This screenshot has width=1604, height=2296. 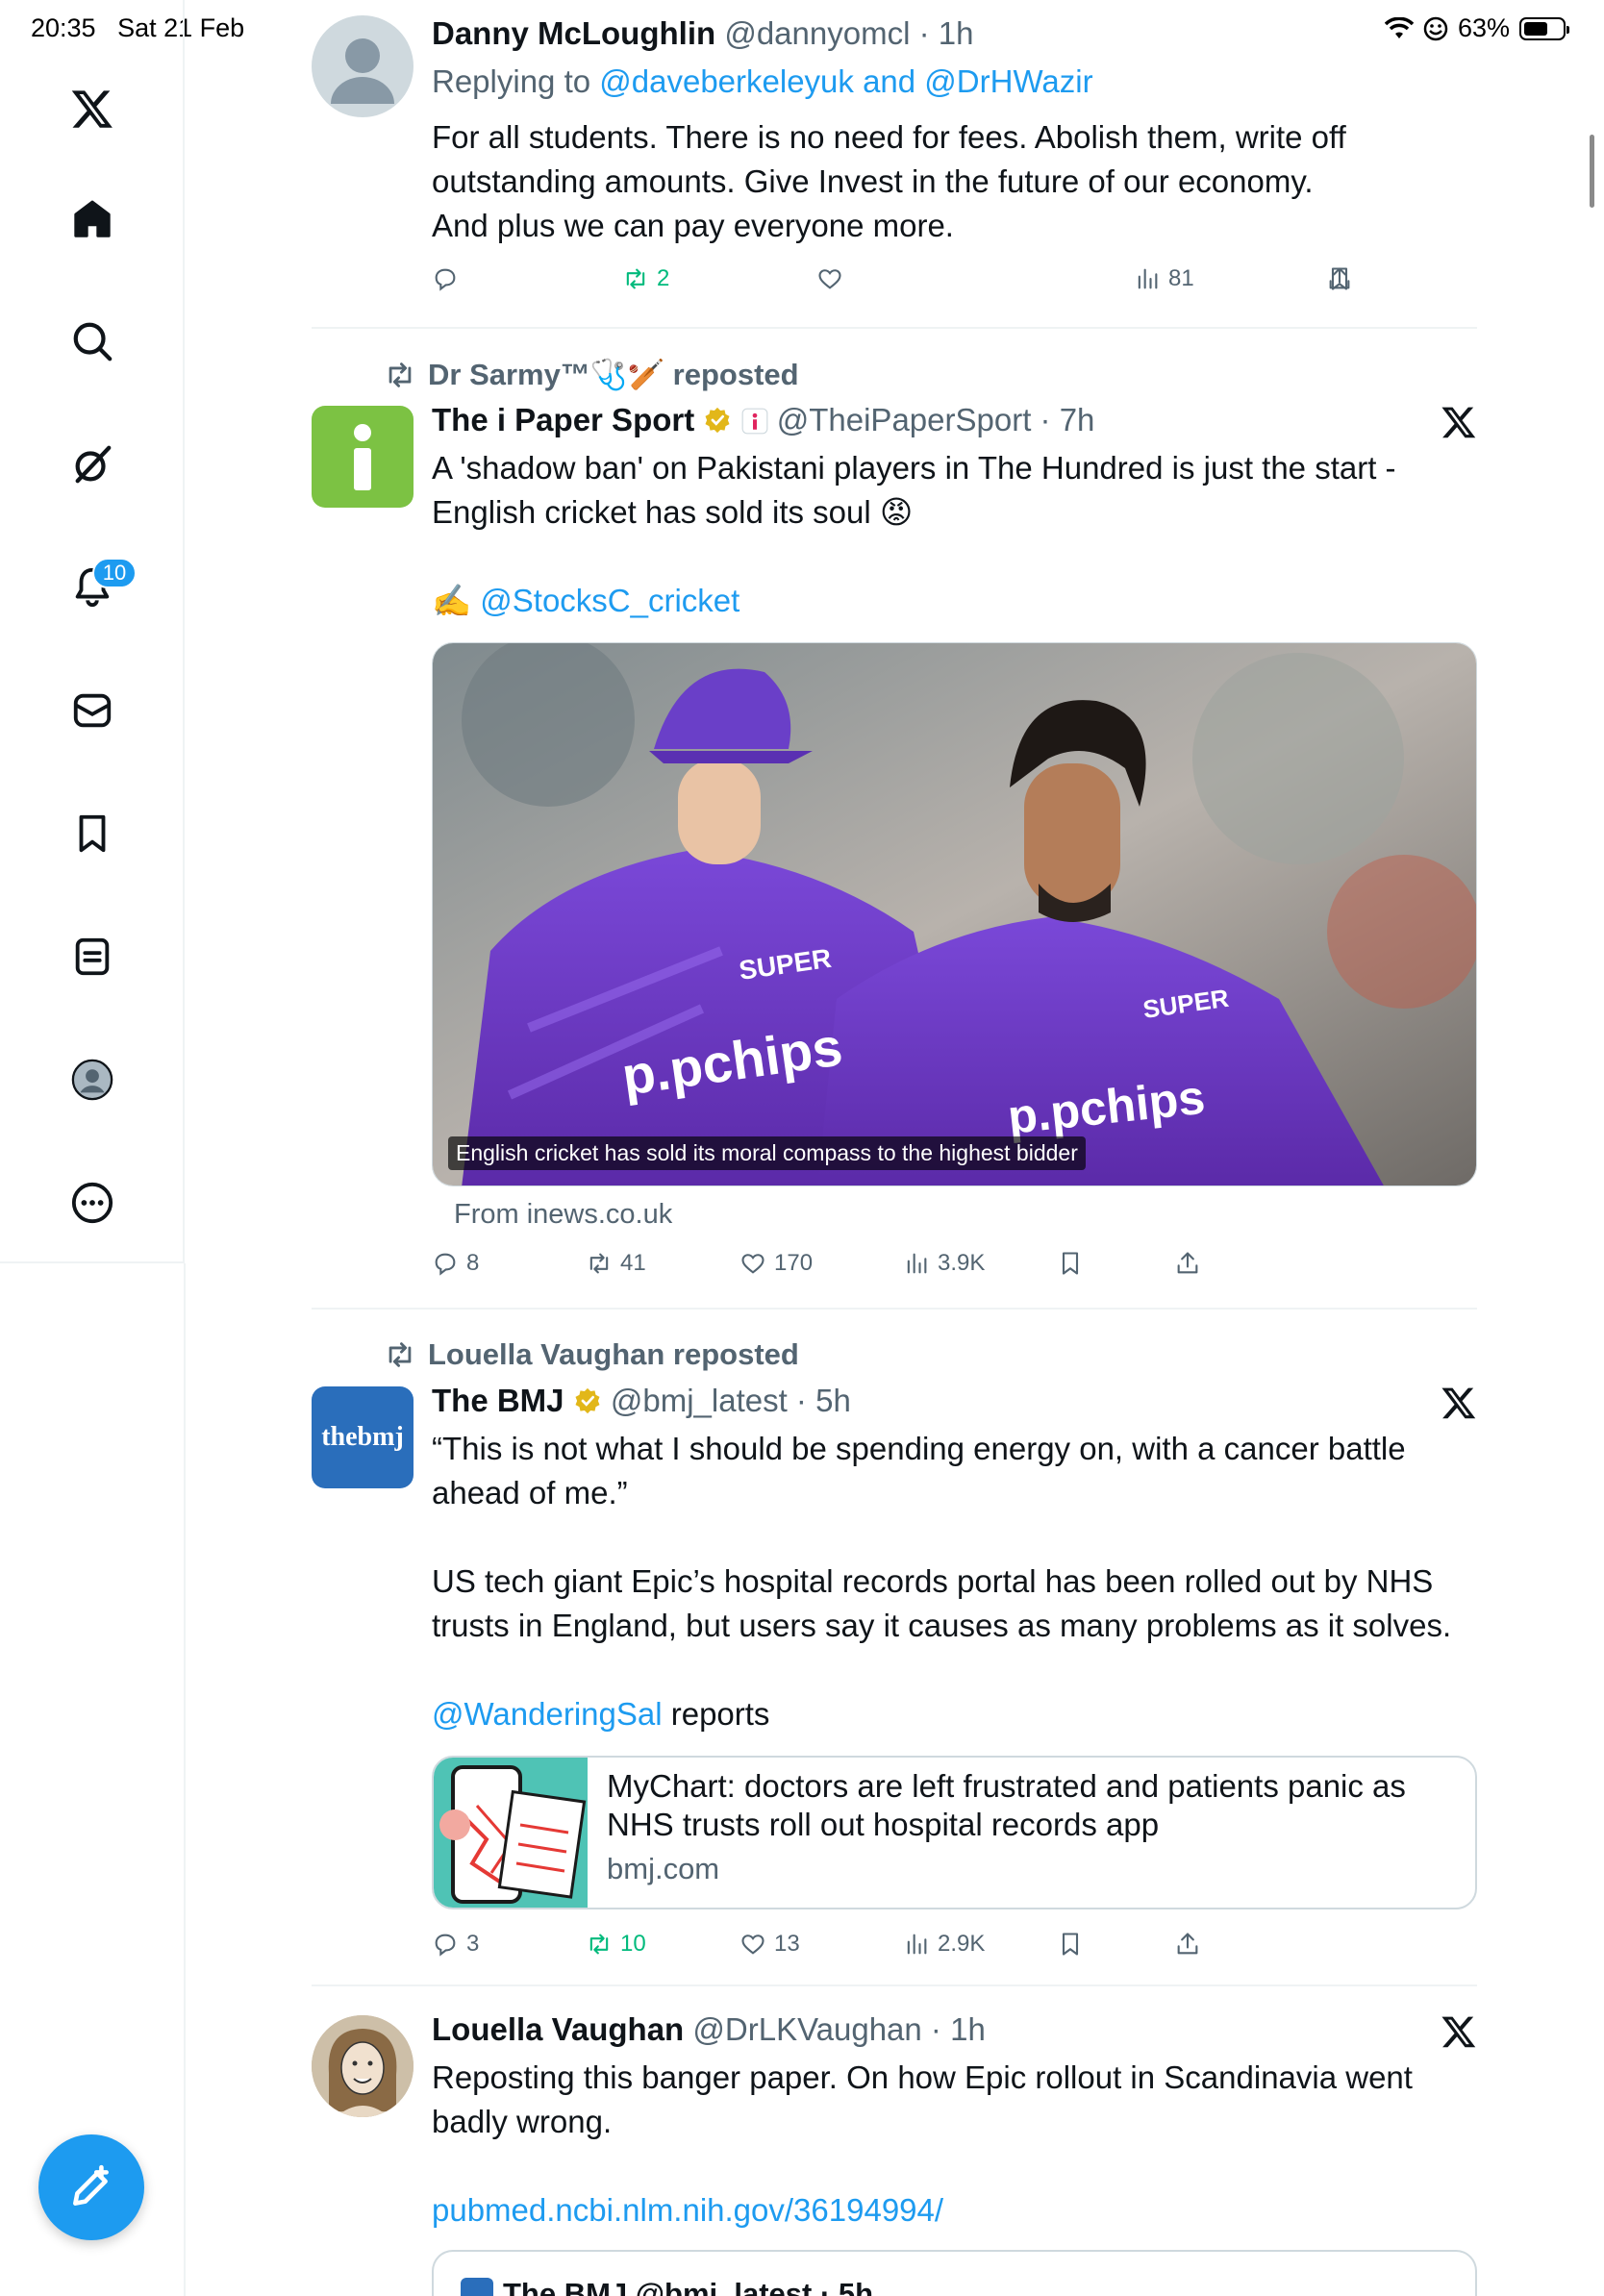 What do you see at coordinates (477, 2287) in the screenshot?
I see `quoted-avatar` at bounding box center [477, 2287].